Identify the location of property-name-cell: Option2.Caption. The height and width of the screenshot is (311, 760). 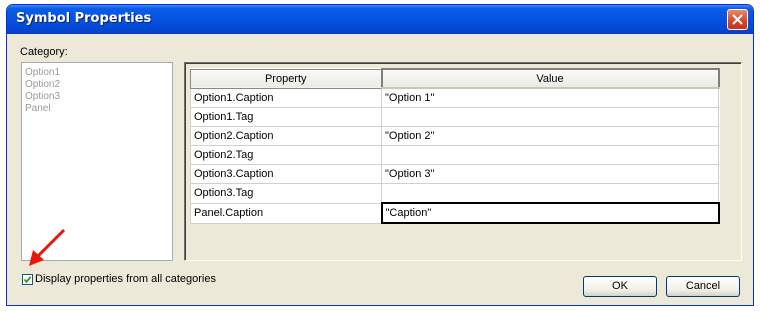
(286, 136).